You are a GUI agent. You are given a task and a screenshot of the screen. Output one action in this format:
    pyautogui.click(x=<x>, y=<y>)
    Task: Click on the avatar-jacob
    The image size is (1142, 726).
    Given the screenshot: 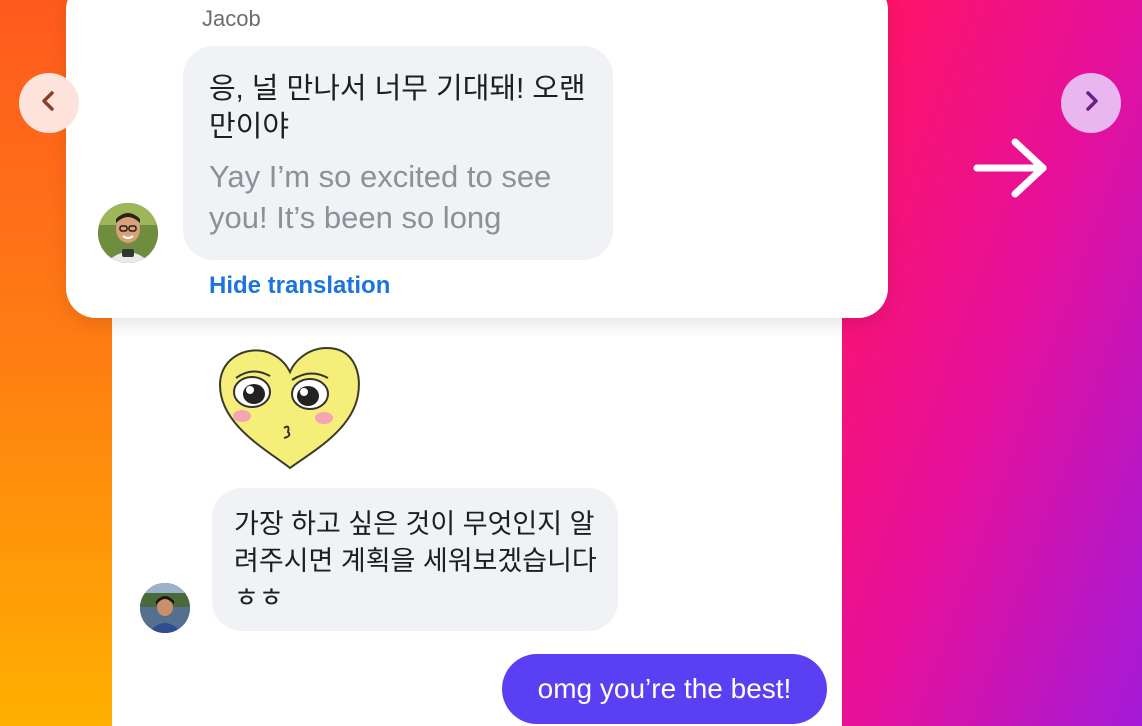 What is the action you would take?
    pyautogui.click(x=128, y=233)
    